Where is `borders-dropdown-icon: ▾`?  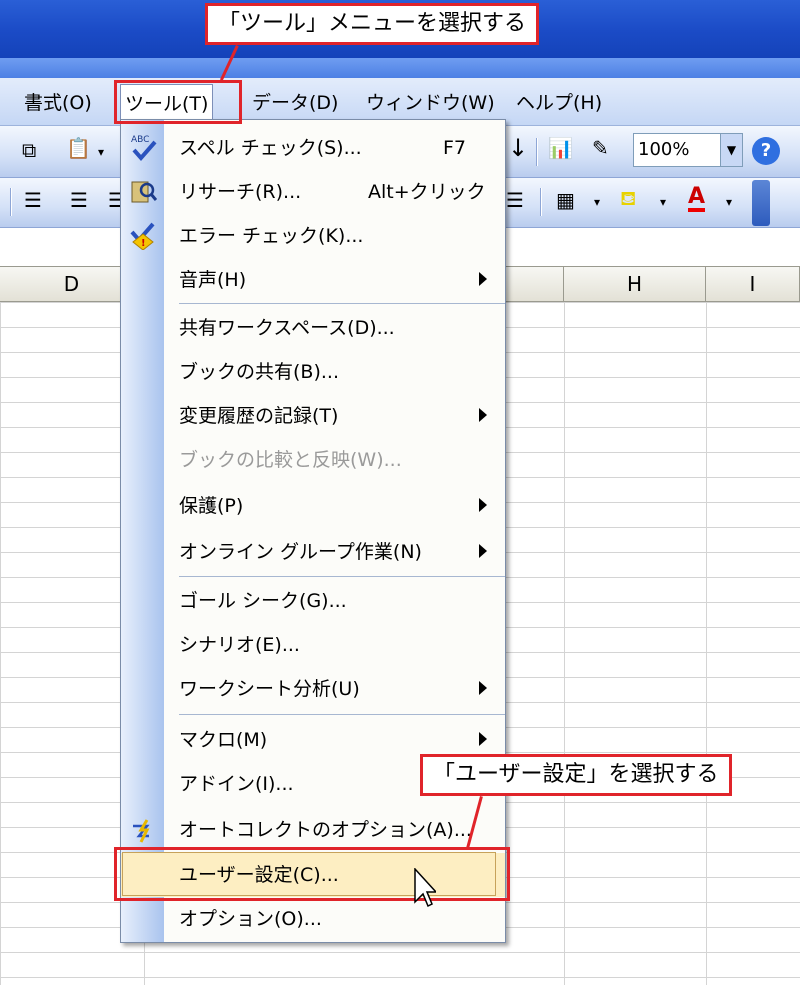 borders-dropdown-icon: ▾ is located at coordinates (597, 202).